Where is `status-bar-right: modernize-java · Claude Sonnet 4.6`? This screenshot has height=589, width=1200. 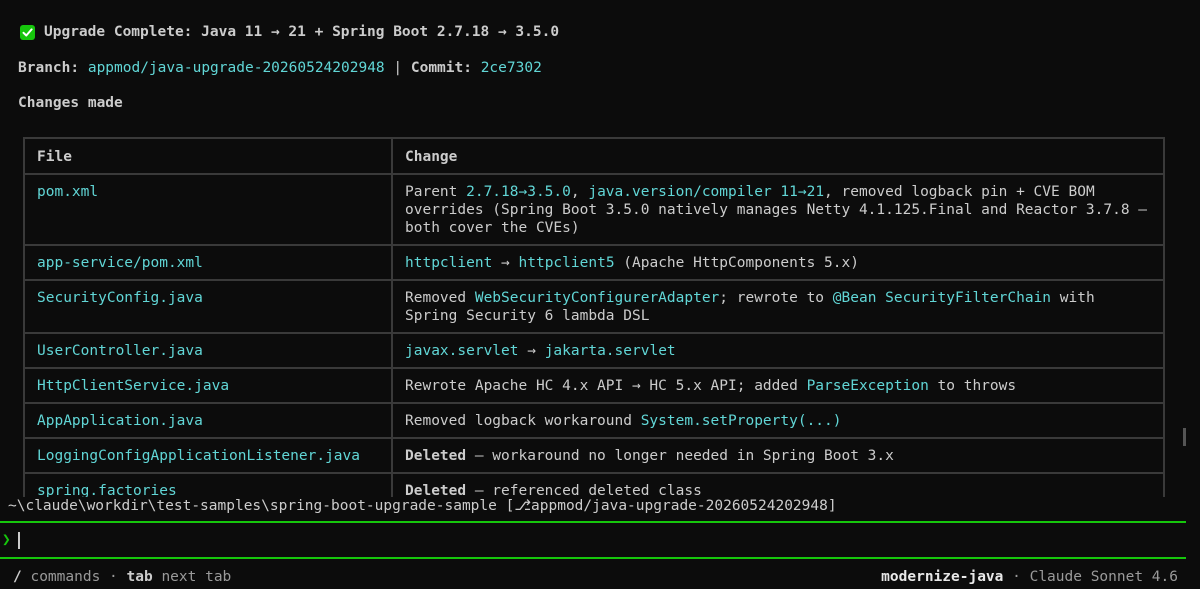 status-bar-right: modernize-java · Claude Sonnet 4.6 is located at coordinates (1029, 577).